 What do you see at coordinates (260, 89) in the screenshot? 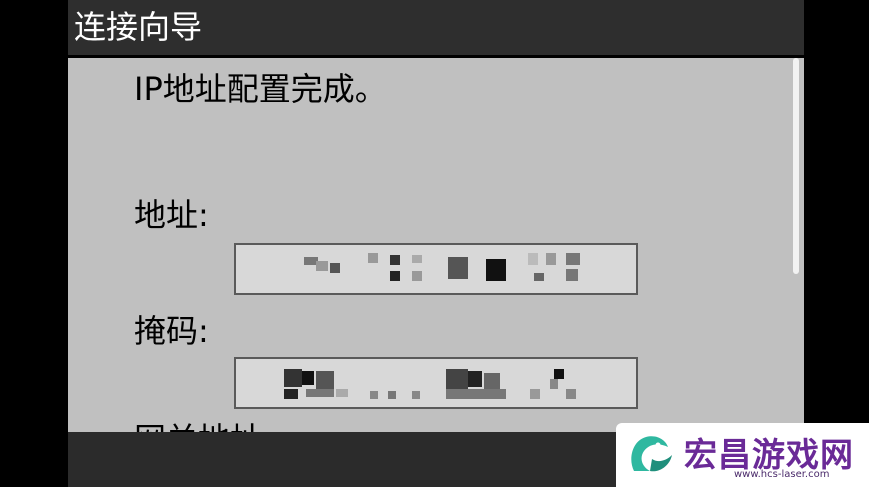
I see `status-message: IP地址配置完成。` at bounding box center [260, 89].